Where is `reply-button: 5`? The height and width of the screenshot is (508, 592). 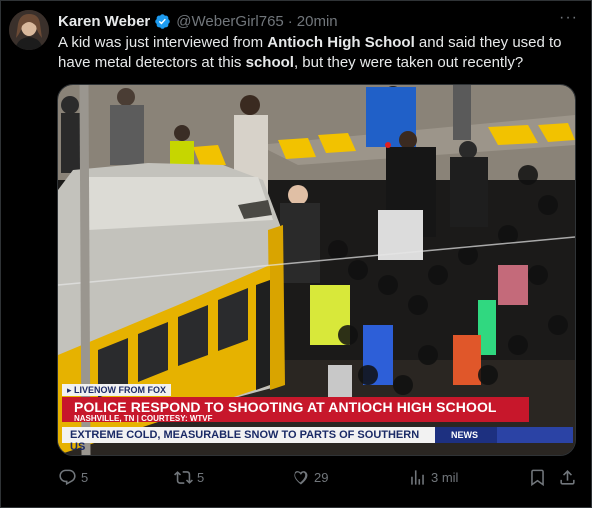 reply-button: 5 is located at coordinates (73, 477).